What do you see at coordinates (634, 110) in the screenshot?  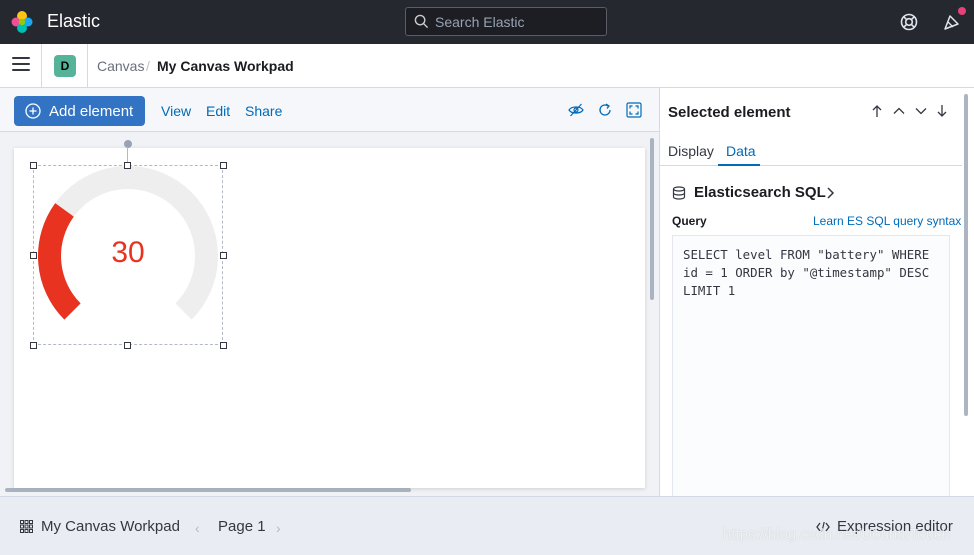 I see `fullscreen-icon` at bounding box center [634, 110].